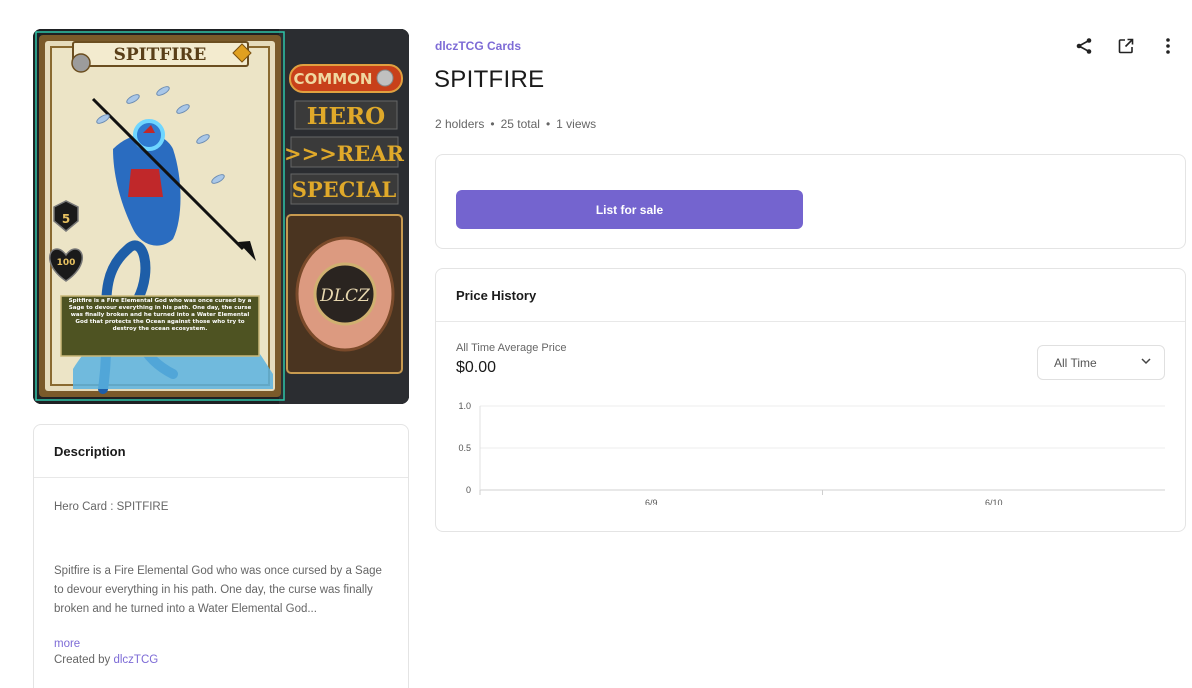 Image resolution: width=1192 pixels, height=688 pixels. Describe the element at coordinates (1146, 362) in the screenshot. I see `chevron-down-icon` at that location.